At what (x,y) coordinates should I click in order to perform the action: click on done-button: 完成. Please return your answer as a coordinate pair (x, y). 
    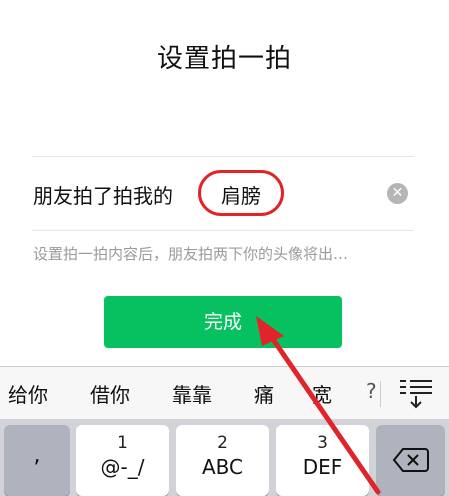
    Looking at the image, I should click on (223, 322).